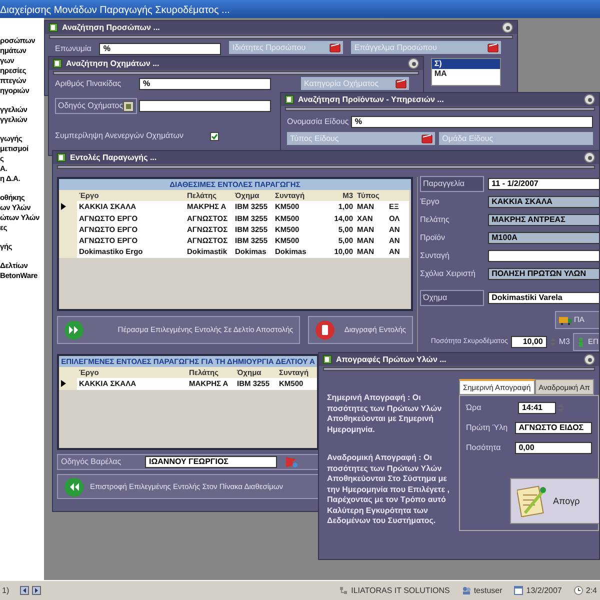  What do you see at coordinates (37, 590) in the screenshot?
I see `next-icon` at bounding box center [37, 590].